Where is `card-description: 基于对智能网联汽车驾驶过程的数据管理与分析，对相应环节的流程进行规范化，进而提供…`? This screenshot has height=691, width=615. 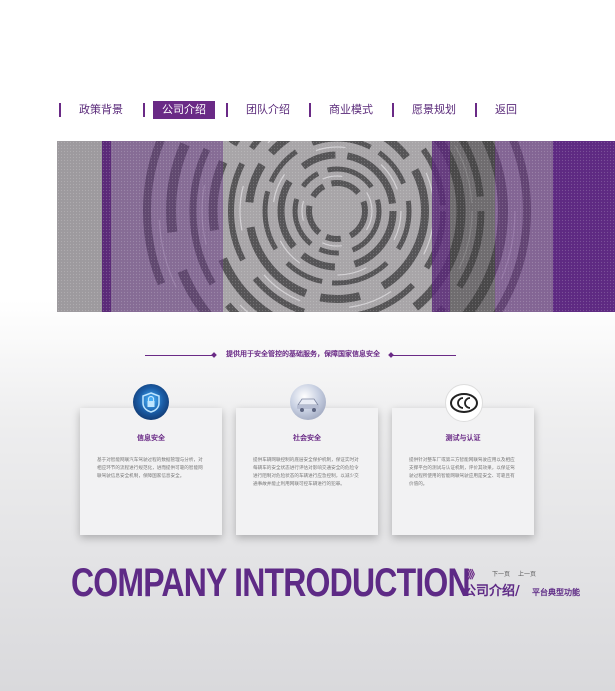
card-description: 基于对智能网联汽车驾驶过程的数据管理与分析，对相应环节的流程进行规范化，进而提供… is located at coordinates (150, 468).